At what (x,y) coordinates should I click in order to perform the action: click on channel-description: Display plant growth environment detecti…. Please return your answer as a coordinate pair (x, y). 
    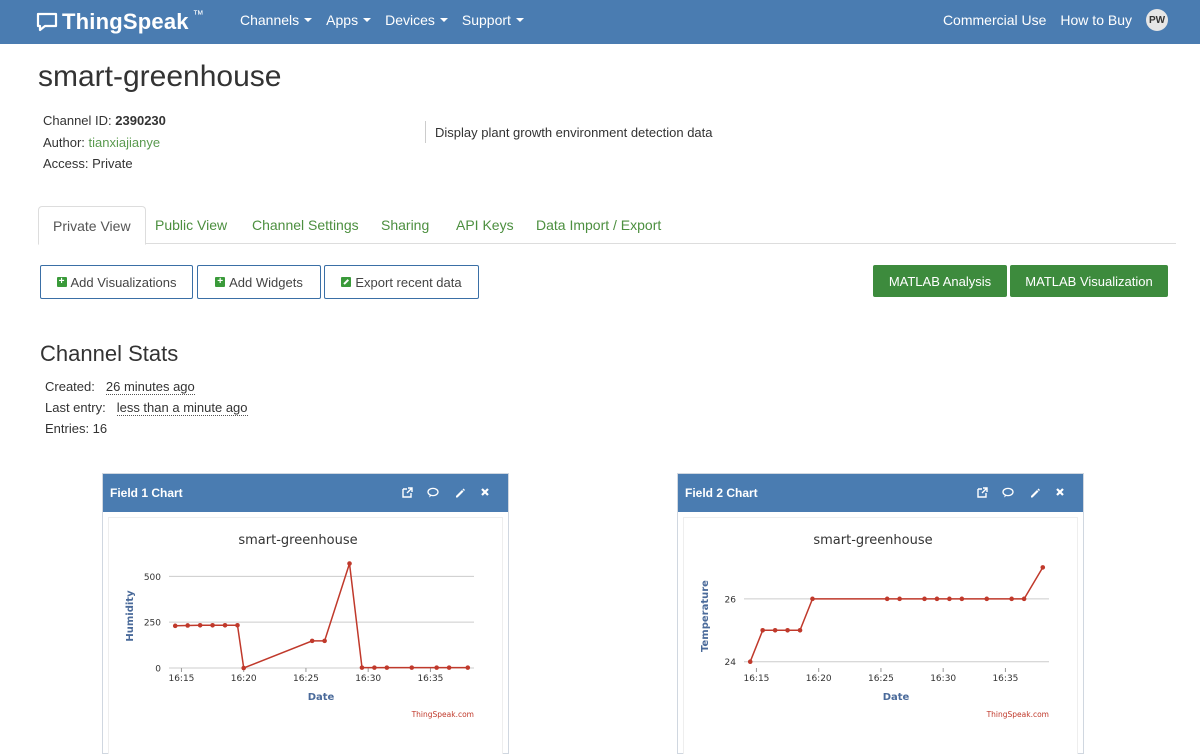
    Looking at the image, I should click on (569, 132).